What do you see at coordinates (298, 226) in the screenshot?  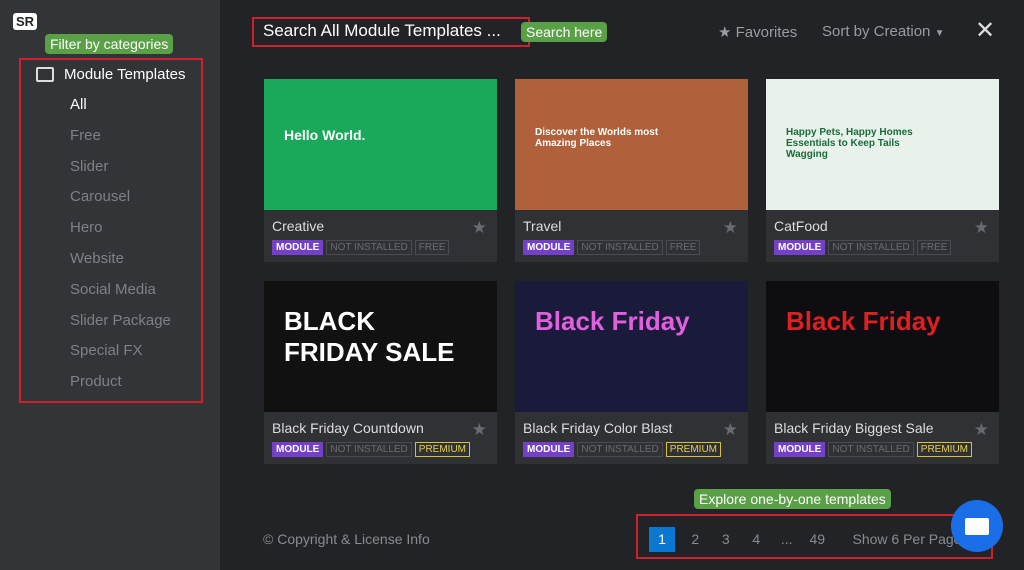 I see `template-title: Creative` at bounding box center [298, 226].